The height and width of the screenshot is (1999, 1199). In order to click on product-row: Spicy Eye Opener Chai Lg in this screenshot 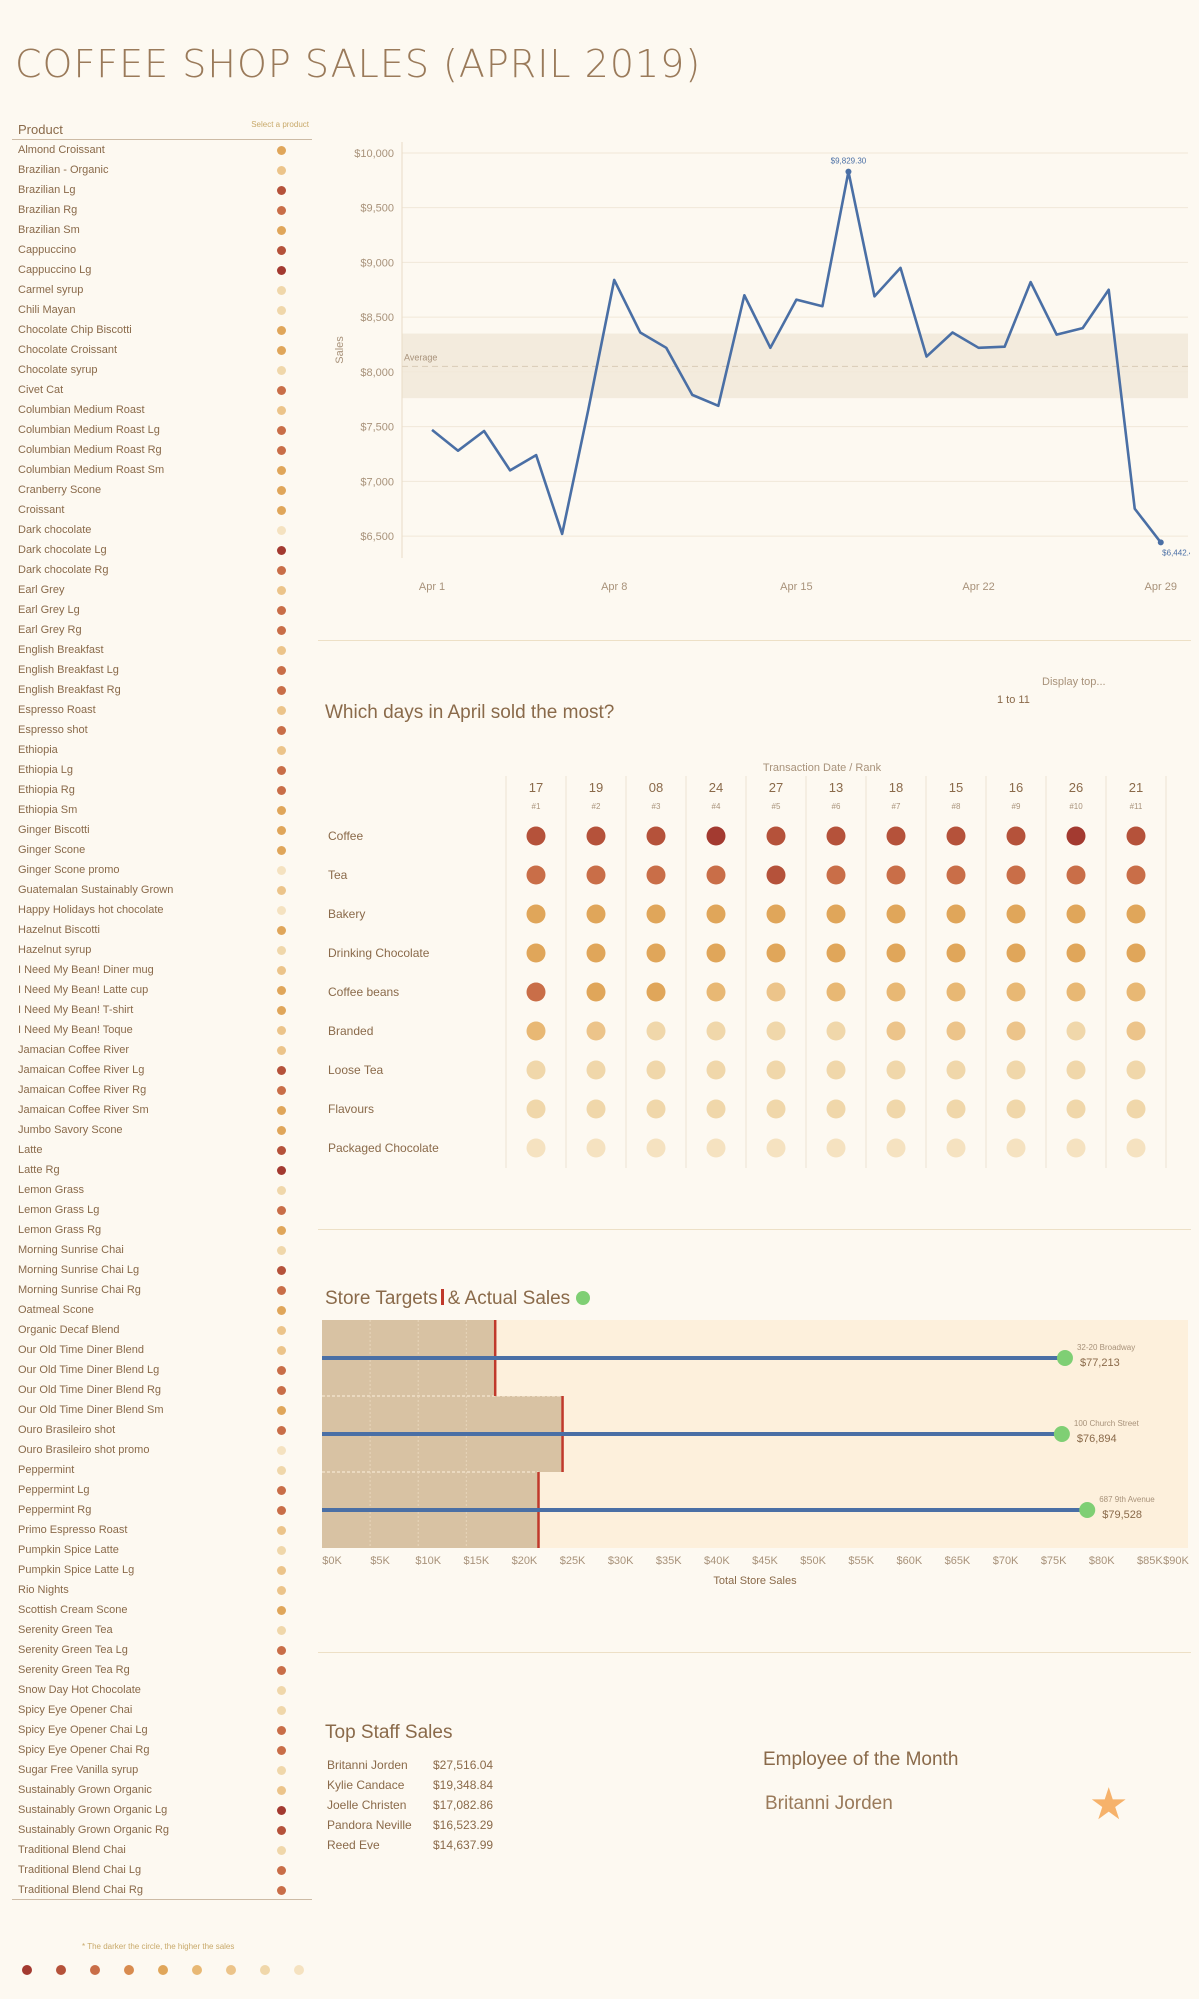, I will do `click(162, 1730)`.